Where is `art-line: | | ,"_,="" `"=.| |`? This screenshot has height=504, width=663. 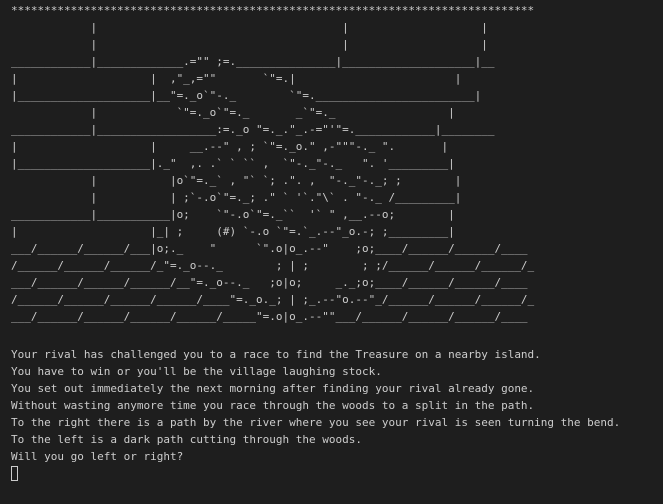
art-line: | | ,"_,="" `"=.| | is located at coordinates (236, 78).